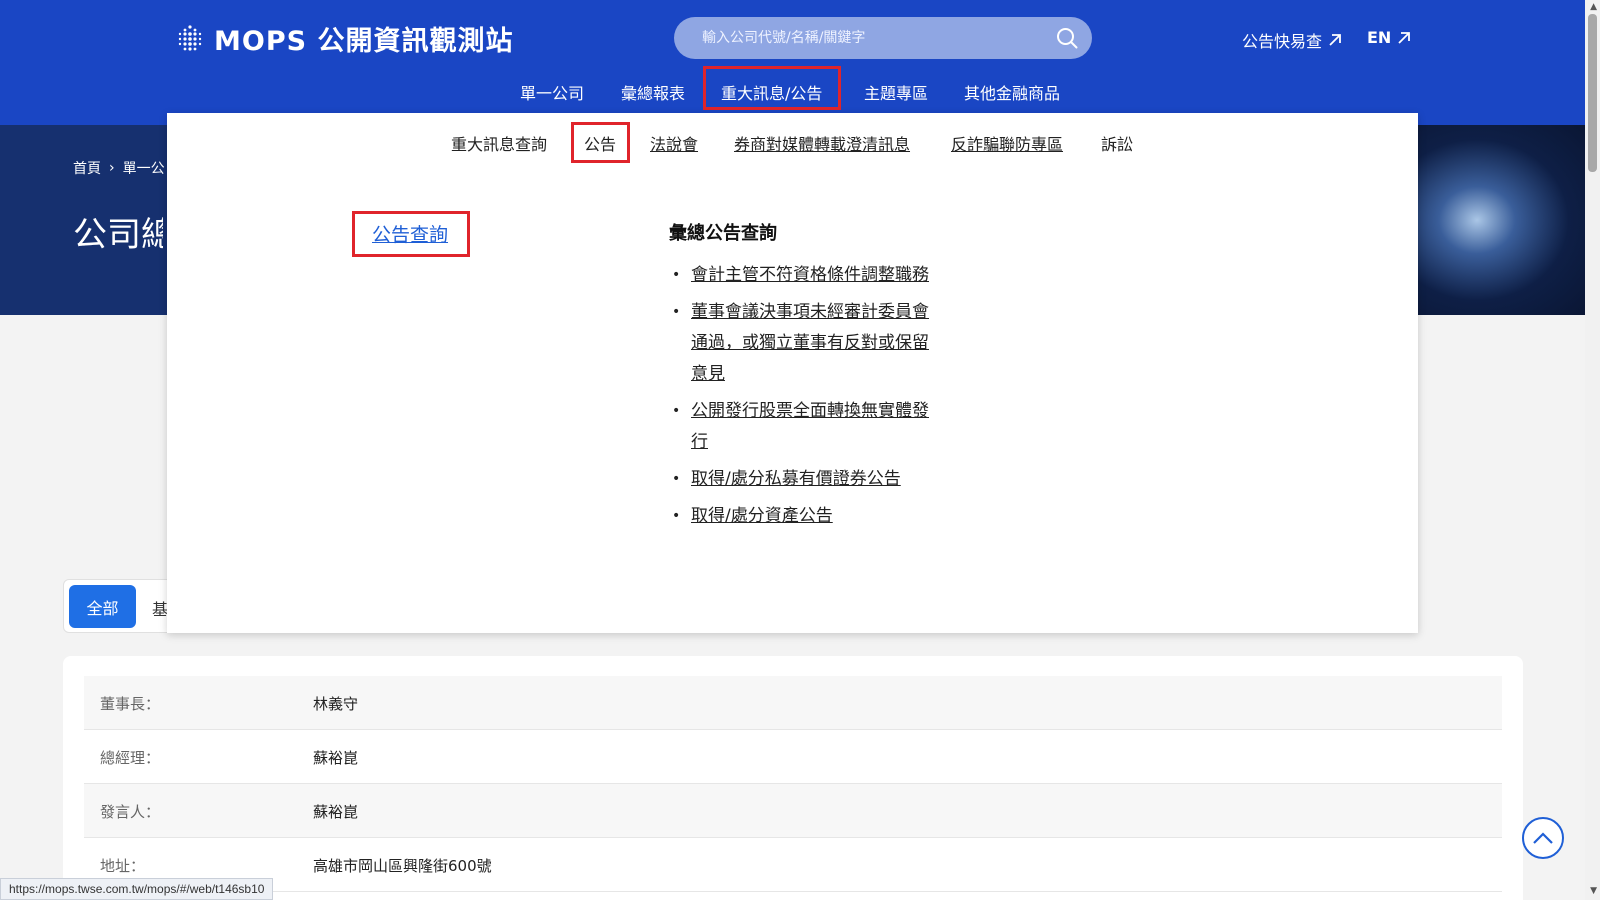 The width and height of the screenshot is (1600, 900). What do you see at coordinates (1593, 891) in the screenshot?
I see `scroll-down-arrow-icon: ▼` at bounding box center [1593, 891].